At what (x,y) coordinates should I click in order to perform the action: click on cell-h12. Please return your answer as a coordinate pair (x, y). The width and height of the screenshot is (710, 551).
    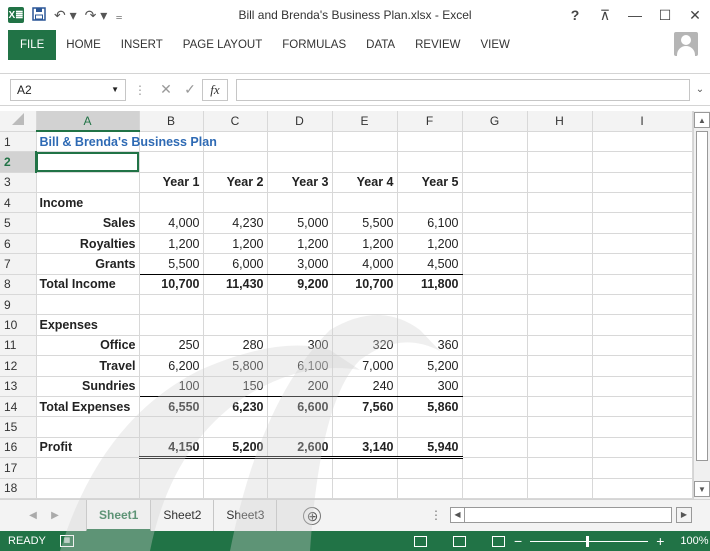
    Looking at the image, I should click on (560, 366).